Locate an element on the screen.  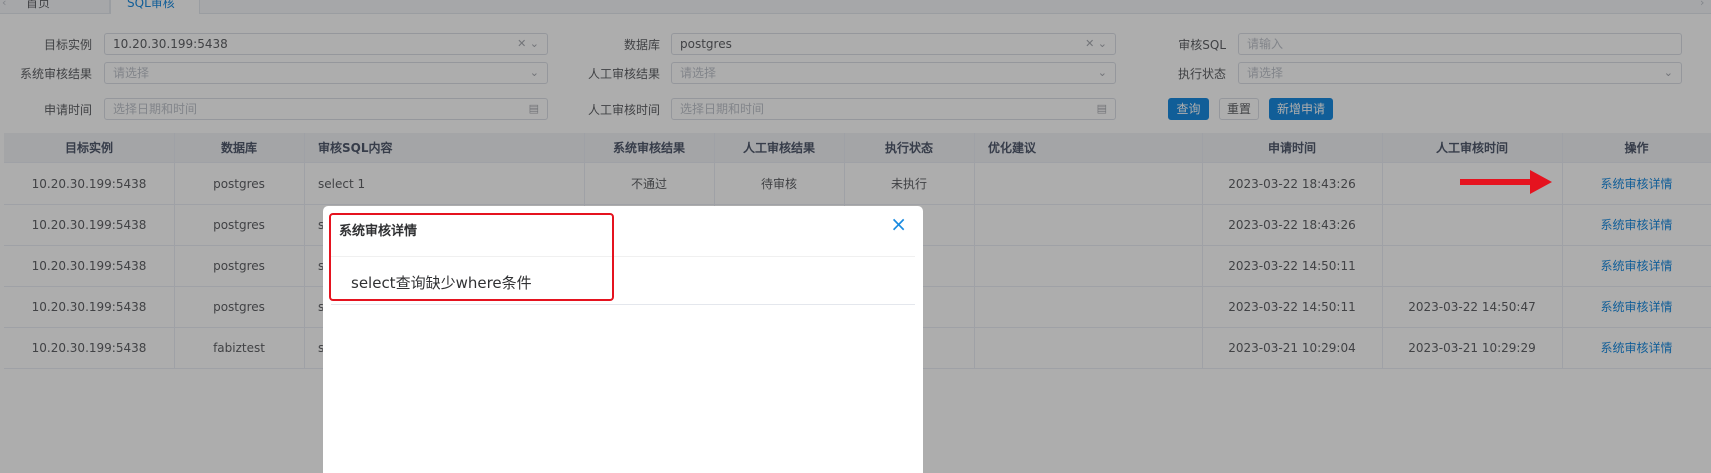
annotation-highlight-box is located at coordinates (471, 257).